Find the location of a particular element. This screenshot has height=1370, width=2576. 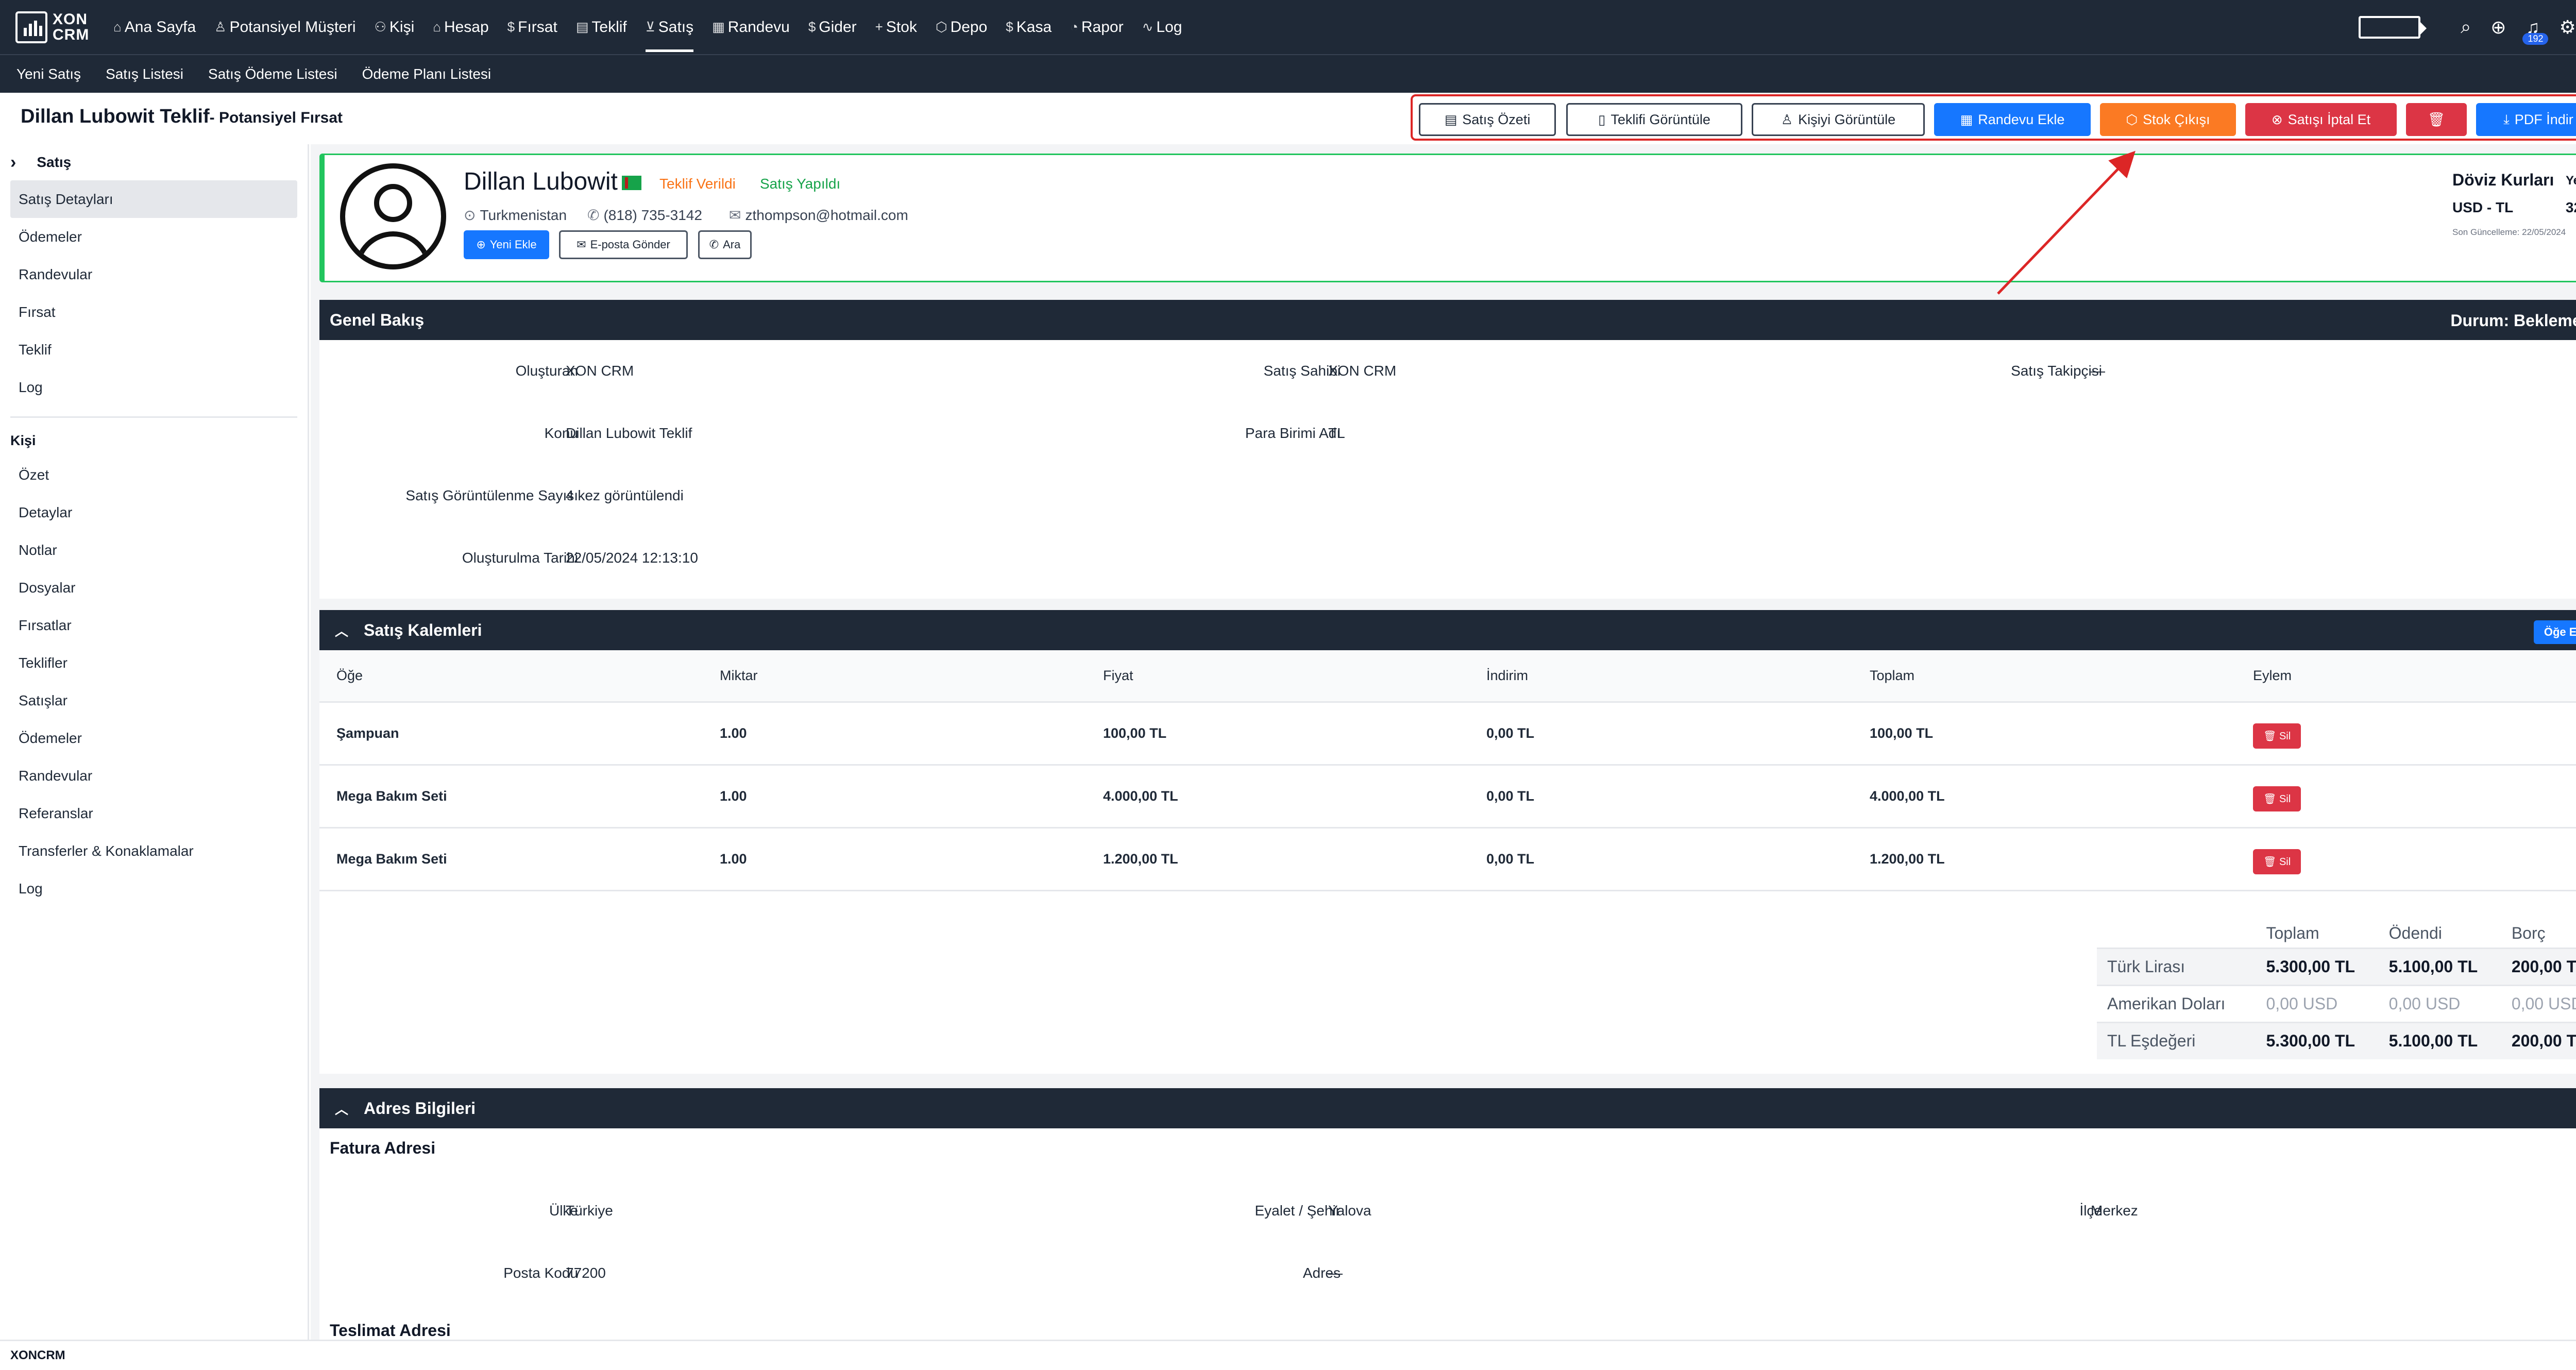

call-button: ✆ Ara is located at coordinates (725, 245).